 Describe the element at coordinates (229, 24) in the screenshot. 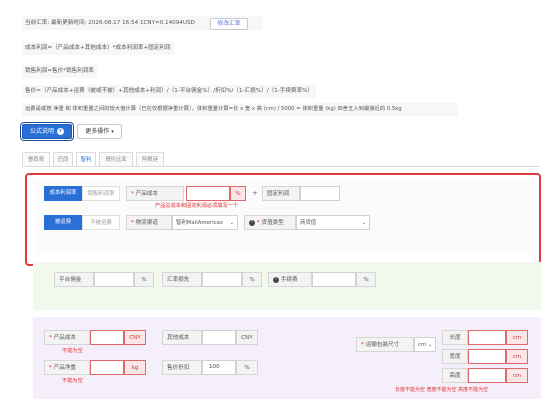

I see `modify-rate-button: 修改汇率` at that location.